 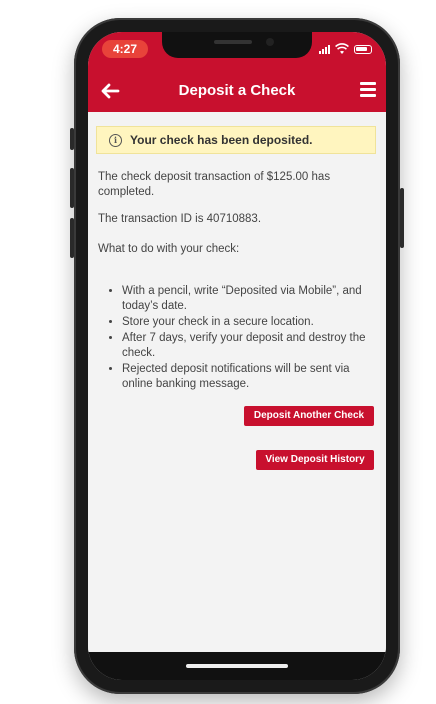 I want to click on view-deposit-history-button: View Deposit History, so click(x=315, y=460).